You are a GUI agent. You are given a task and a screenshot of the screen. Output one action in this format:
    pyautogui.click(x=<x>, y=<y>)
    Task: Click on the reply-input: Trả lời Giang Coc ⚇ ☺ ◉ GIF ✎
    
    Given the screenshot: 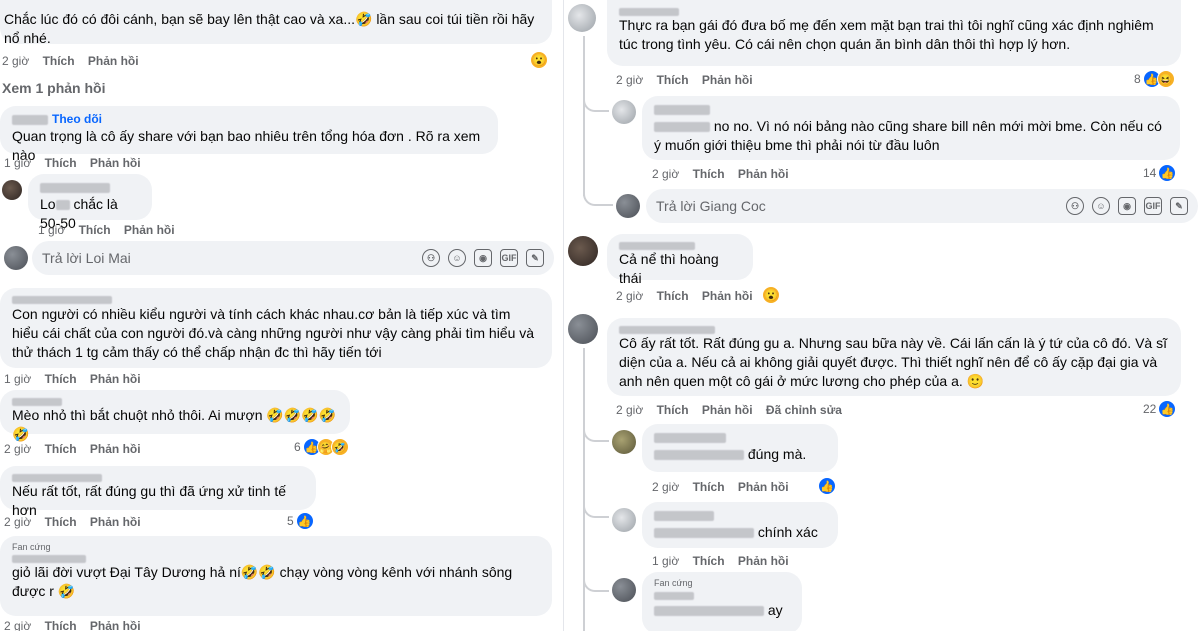 What is the action you would take?
    pyautogui.click(x=922, y=206)
    